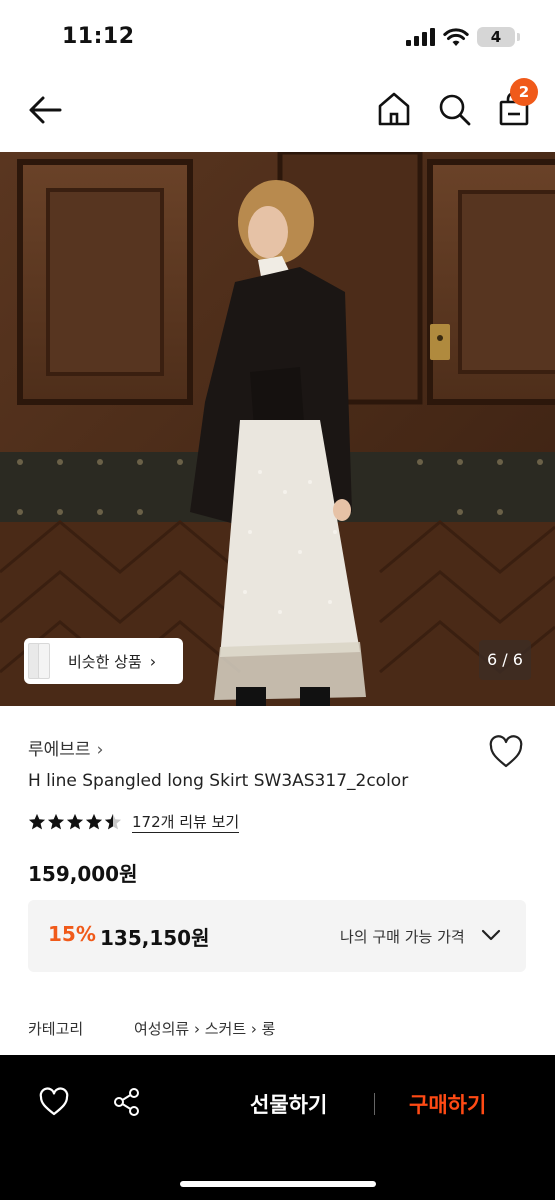 Image resolution: width=555 pixels, height=1200 pixels. I want to click on discount-rate: 15%, so click(72, 934).